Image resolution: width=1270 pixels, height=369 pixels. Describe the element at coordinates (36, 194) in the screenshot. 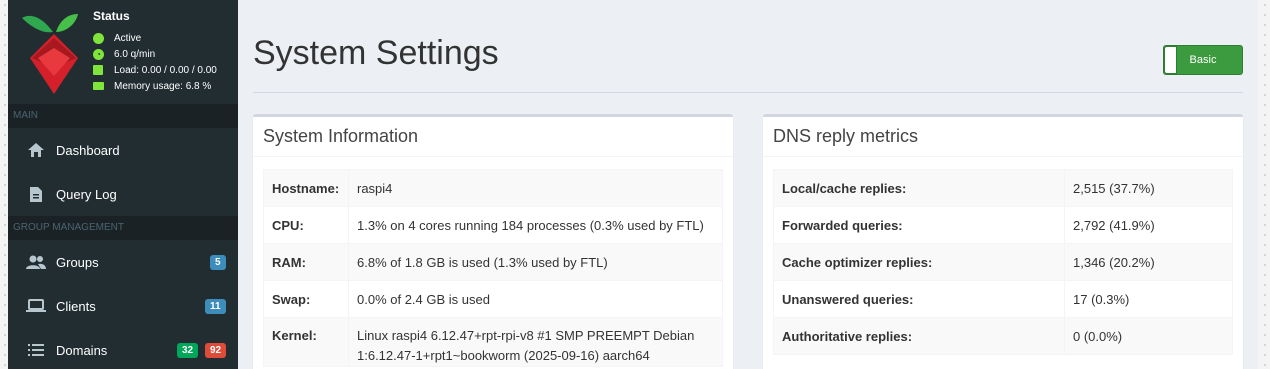

I see `file-icon` at that location.